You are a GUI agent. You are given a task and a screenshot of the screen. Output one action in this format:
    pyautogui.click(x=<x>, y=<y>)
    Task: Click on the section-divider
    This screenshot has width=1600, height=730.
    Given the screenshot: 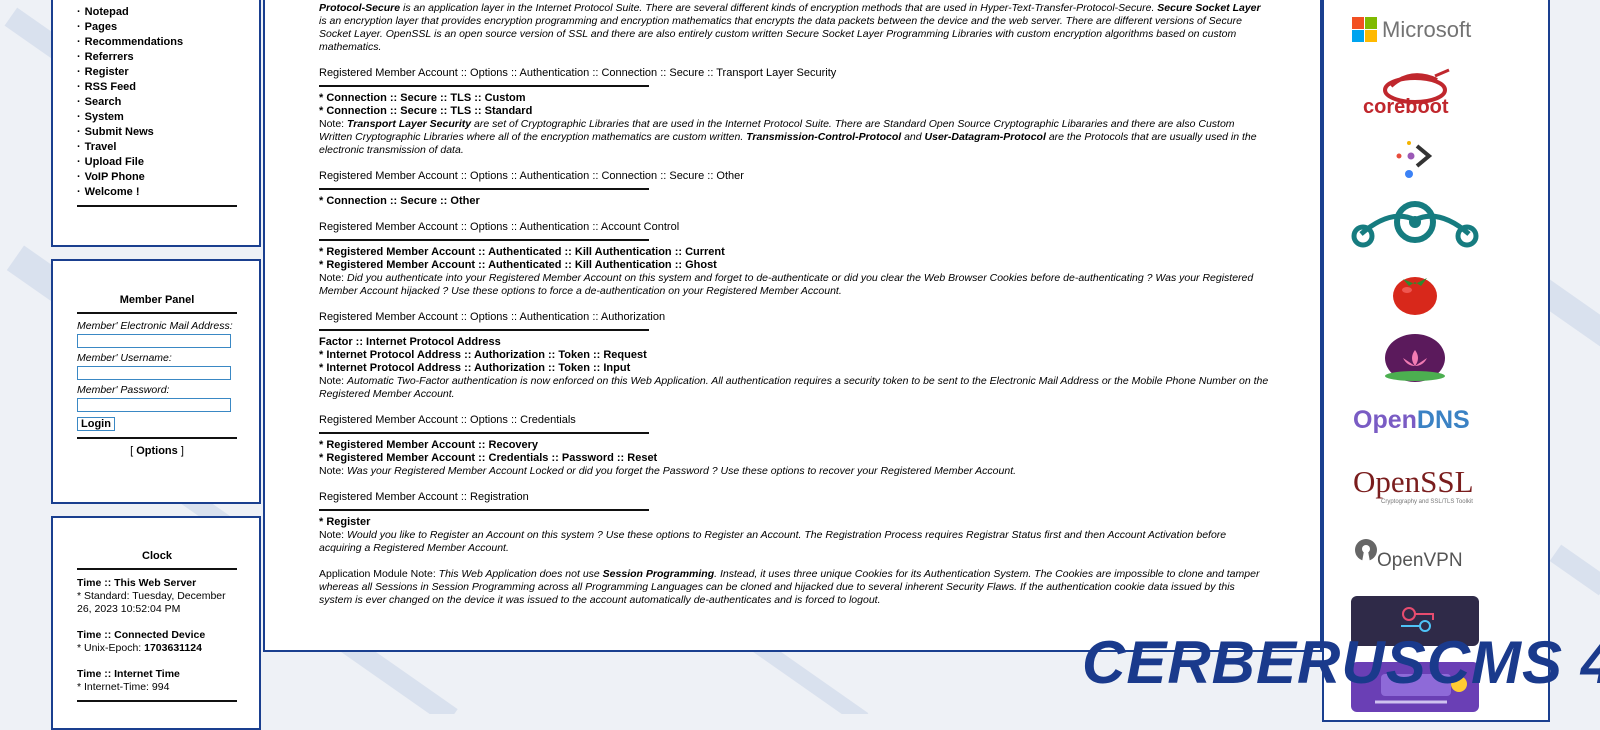 What is the action you would take?
    pyautogui.click(x=484, y=240)
    